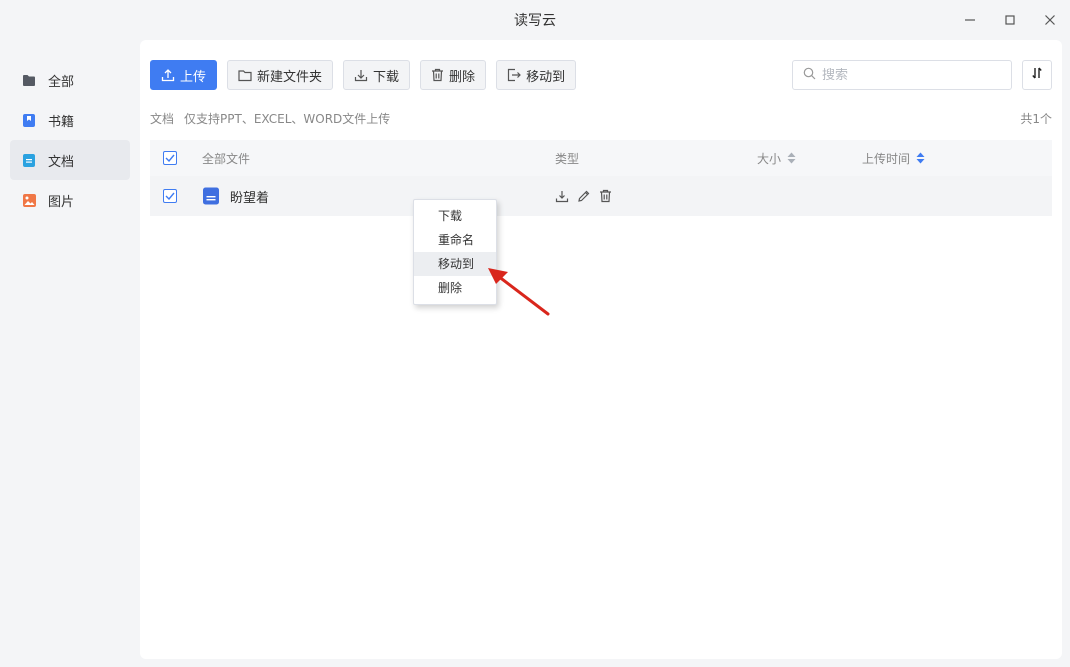  What do you see at coordinates (455, 216) in the screenshot?
I see `context-menu-download: 下载` at bounding box center [455, 216].